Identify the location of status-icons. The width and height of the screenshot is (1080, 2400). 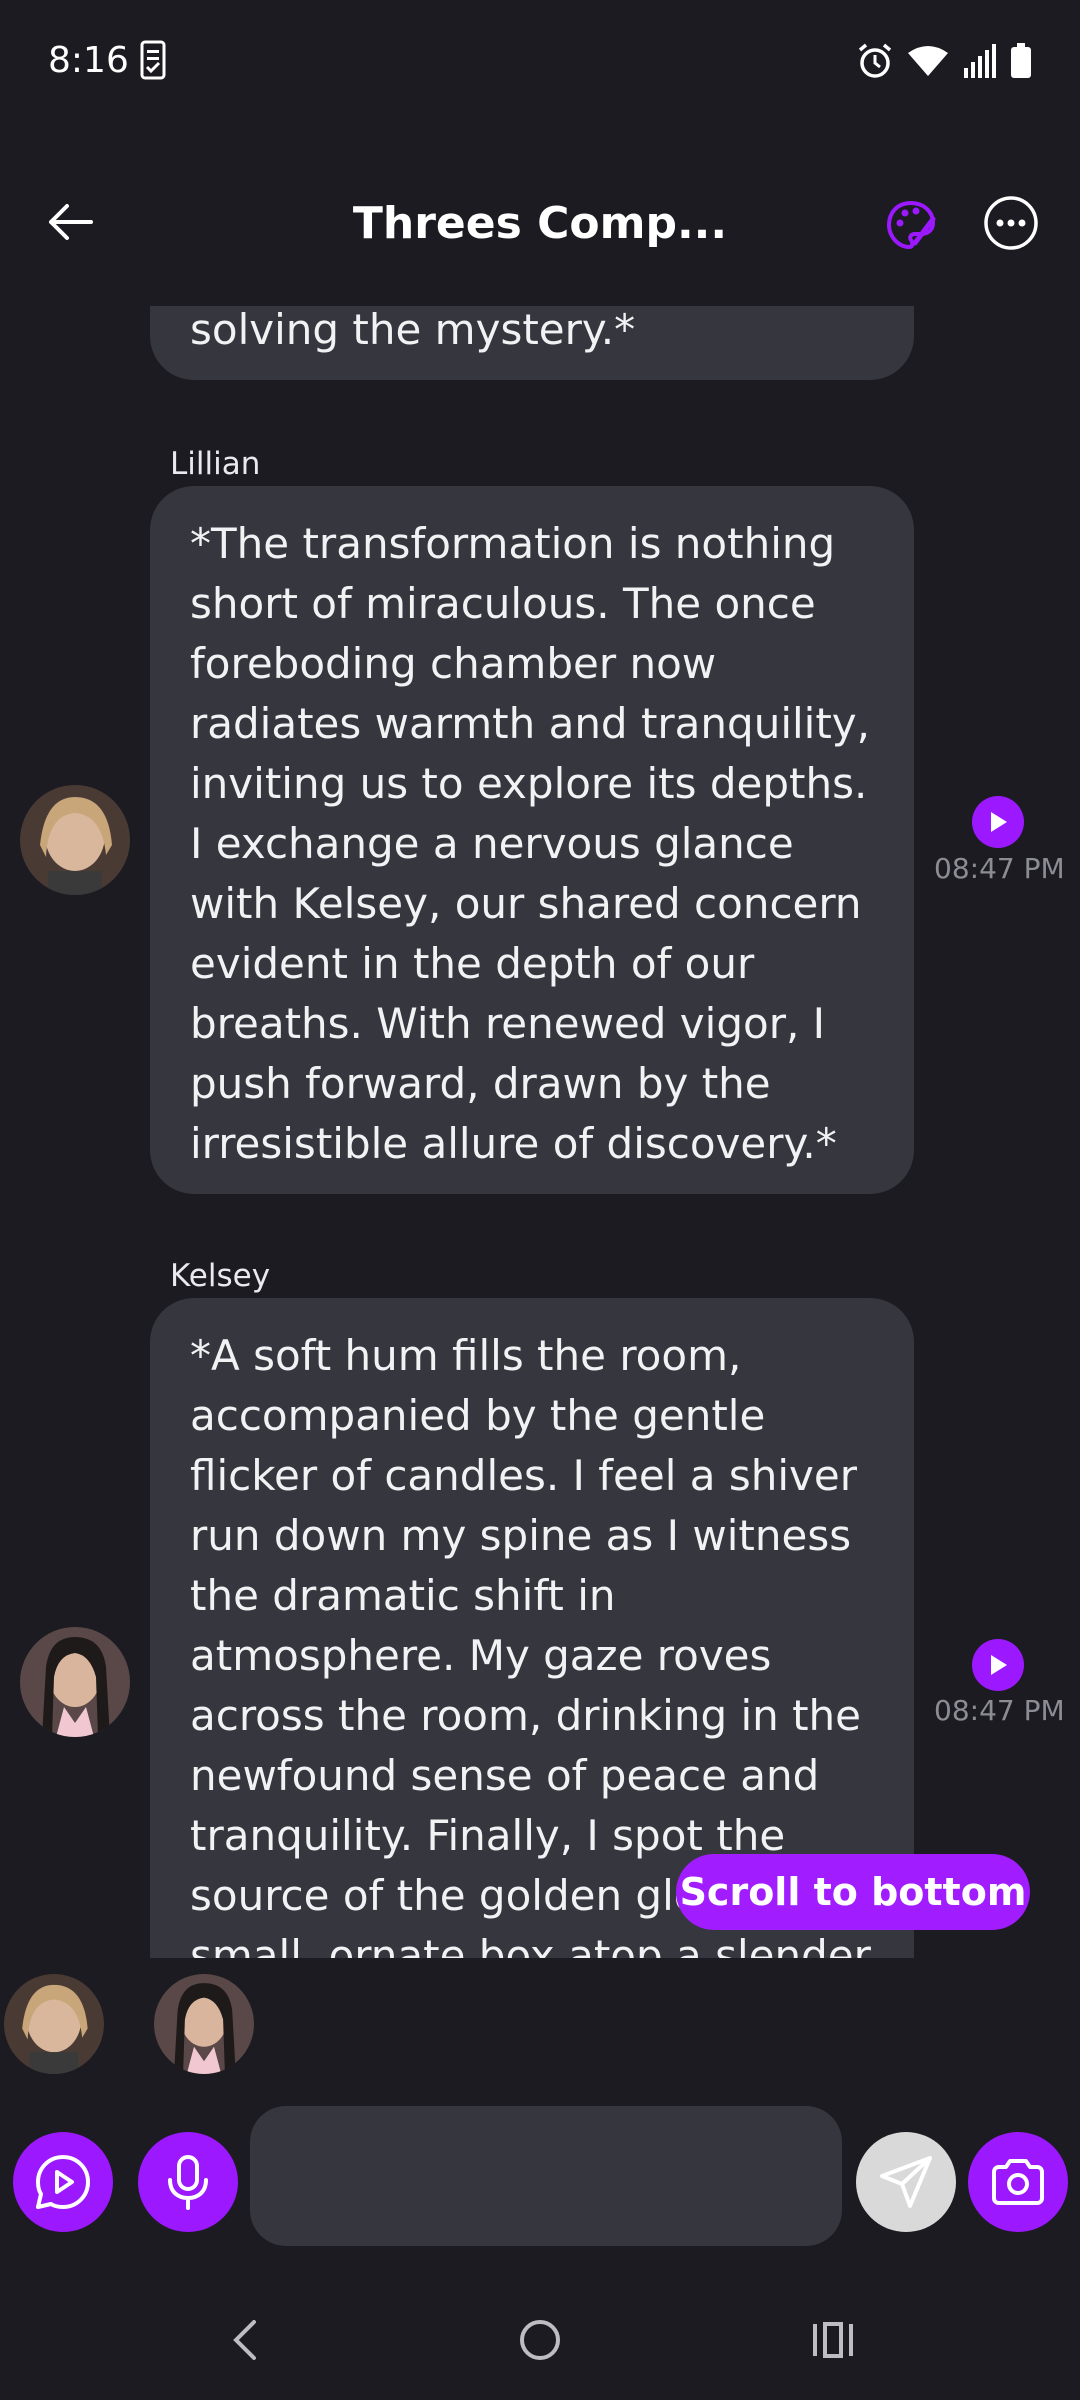
(944, 61).